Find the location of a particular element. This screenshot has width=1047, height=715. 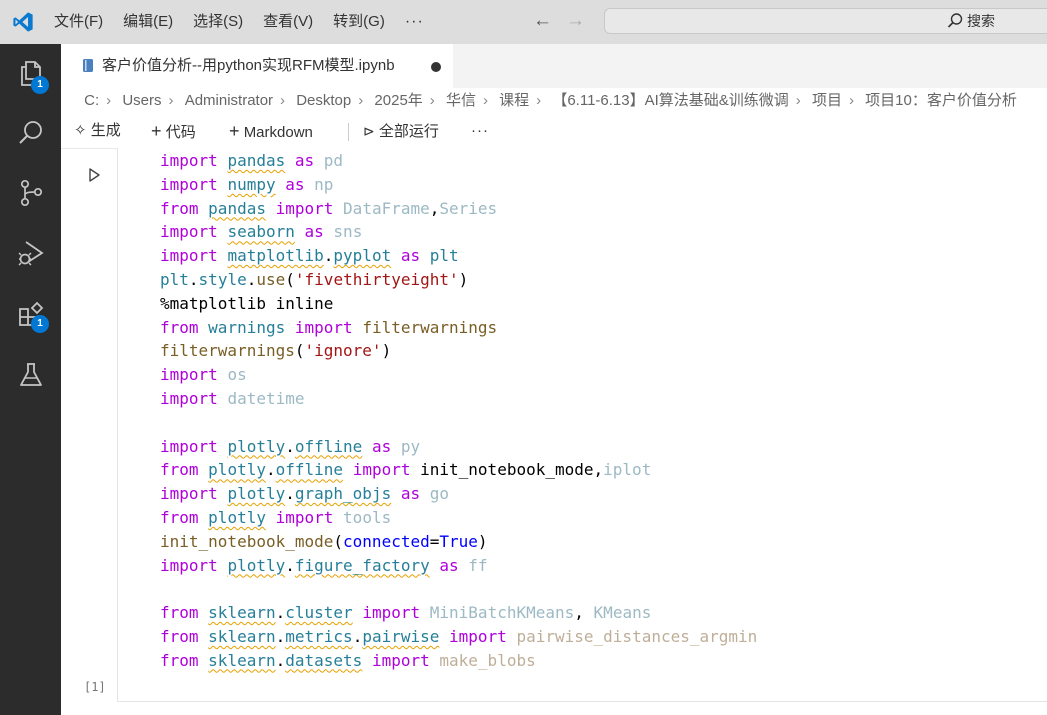

menu-file: 文件(F) is located at coordinates (78, 22).